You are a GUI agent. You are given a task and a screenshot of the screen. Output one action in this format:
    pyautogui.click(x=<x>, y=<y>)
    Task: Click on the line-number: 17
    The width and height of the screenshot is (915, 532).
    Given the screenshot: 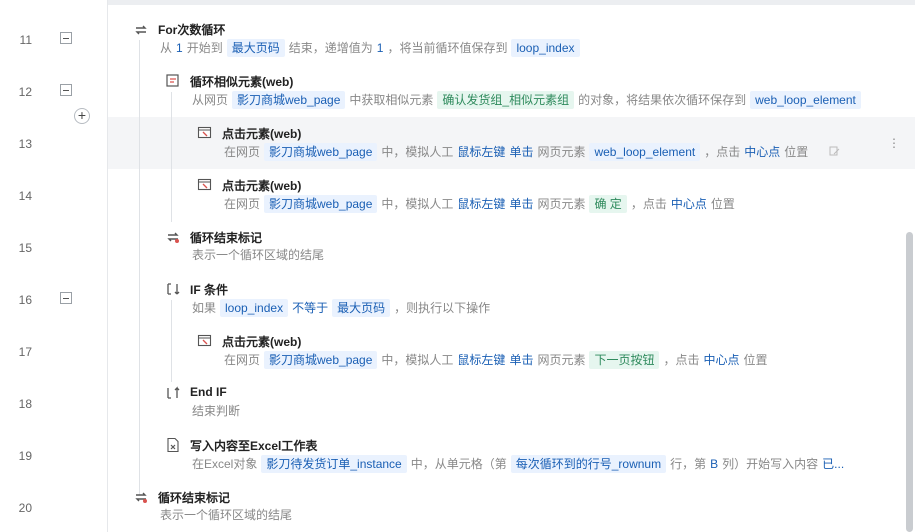 What is the action you would take?
    pyautogui.click(x=25, y=352)
    